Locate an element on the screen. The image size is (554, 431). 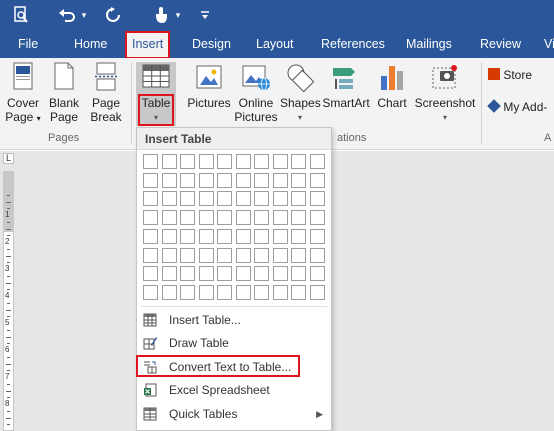
touch-mode-button is located at coordinates (161, 15).